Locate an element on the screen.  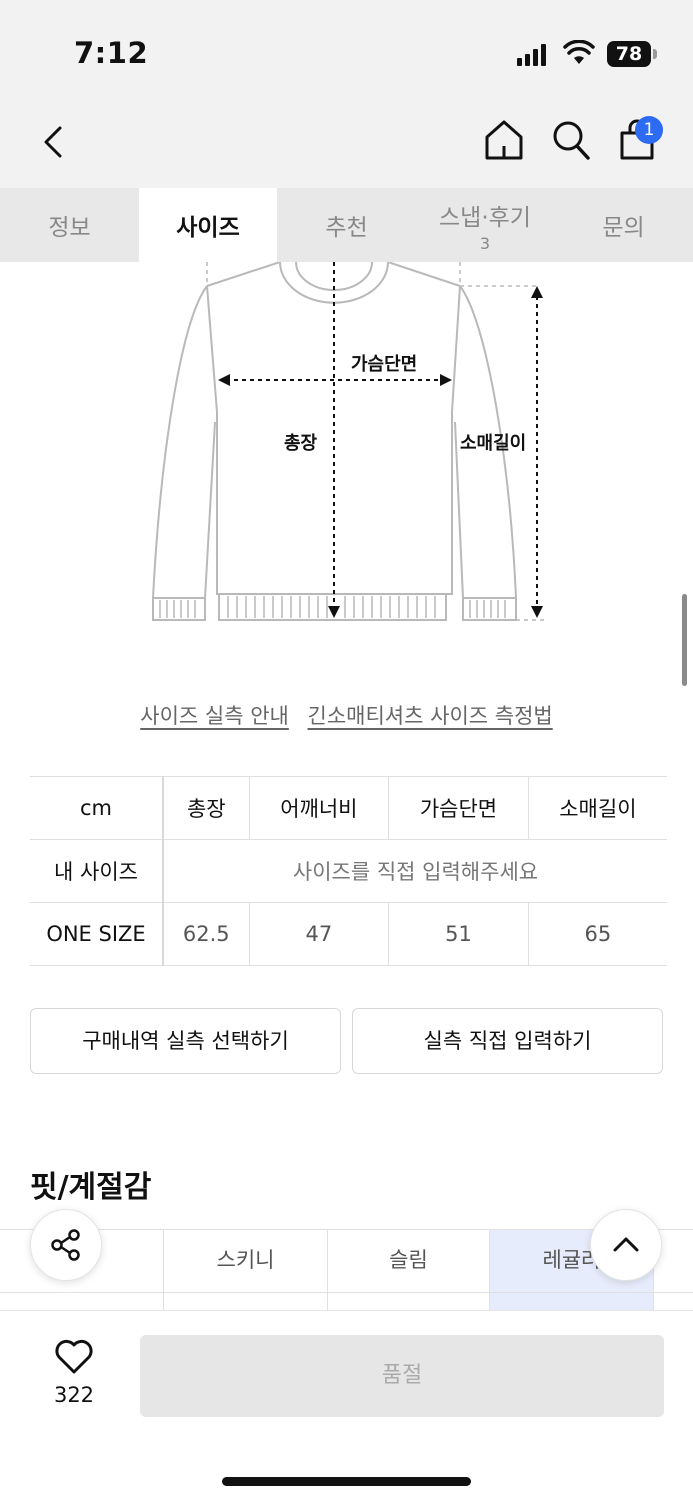
table-cell: 62.5 is located at coordinates (206, 934).